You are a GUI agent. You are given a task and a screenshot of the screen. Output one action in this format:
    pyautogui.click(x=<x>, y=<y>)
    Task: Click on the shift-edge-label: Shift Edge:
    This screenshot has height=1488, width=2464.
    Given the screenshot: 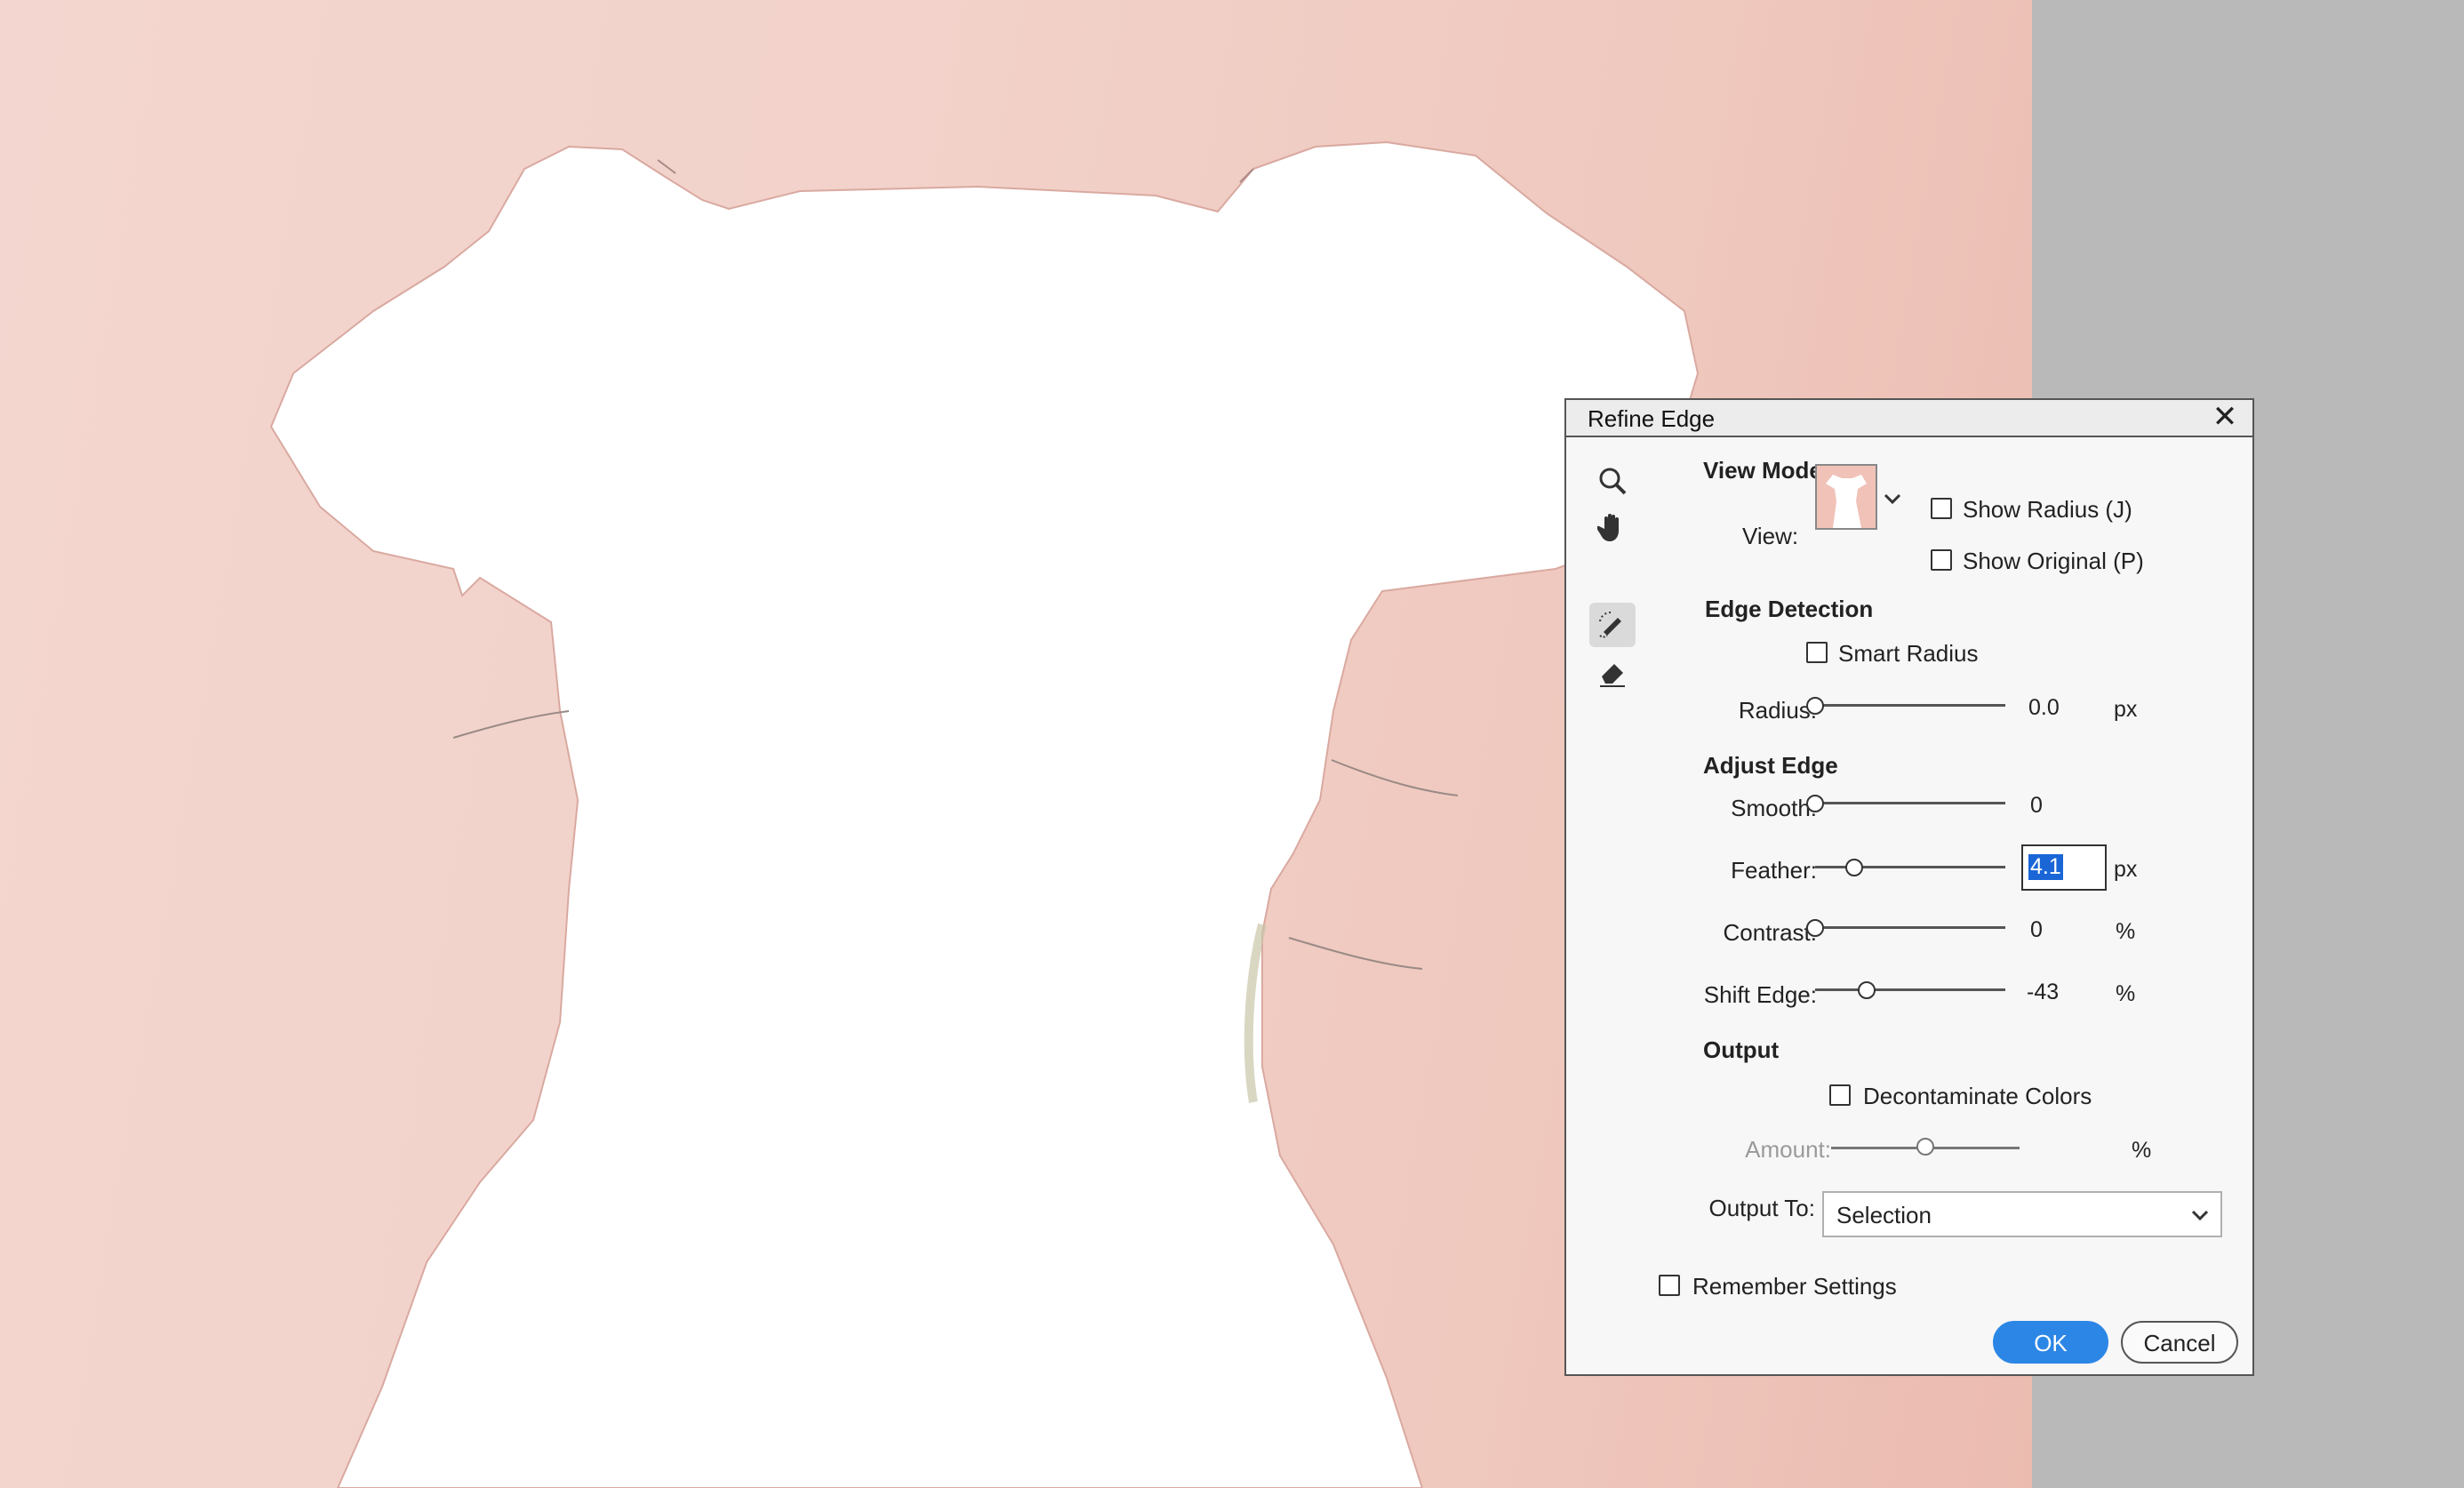 What is the action you would take?
    pyautogui.click(x=1760, y=994)
    